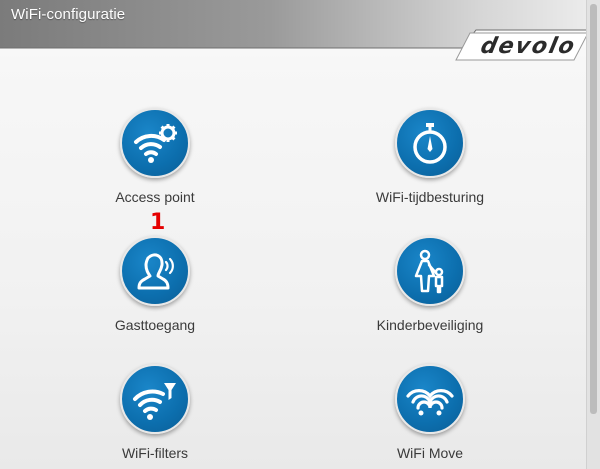  What do you see at coordinates (154, 401) in the screenshot?
I see `wifi-filter-icon` at bounding box center [154, 401].